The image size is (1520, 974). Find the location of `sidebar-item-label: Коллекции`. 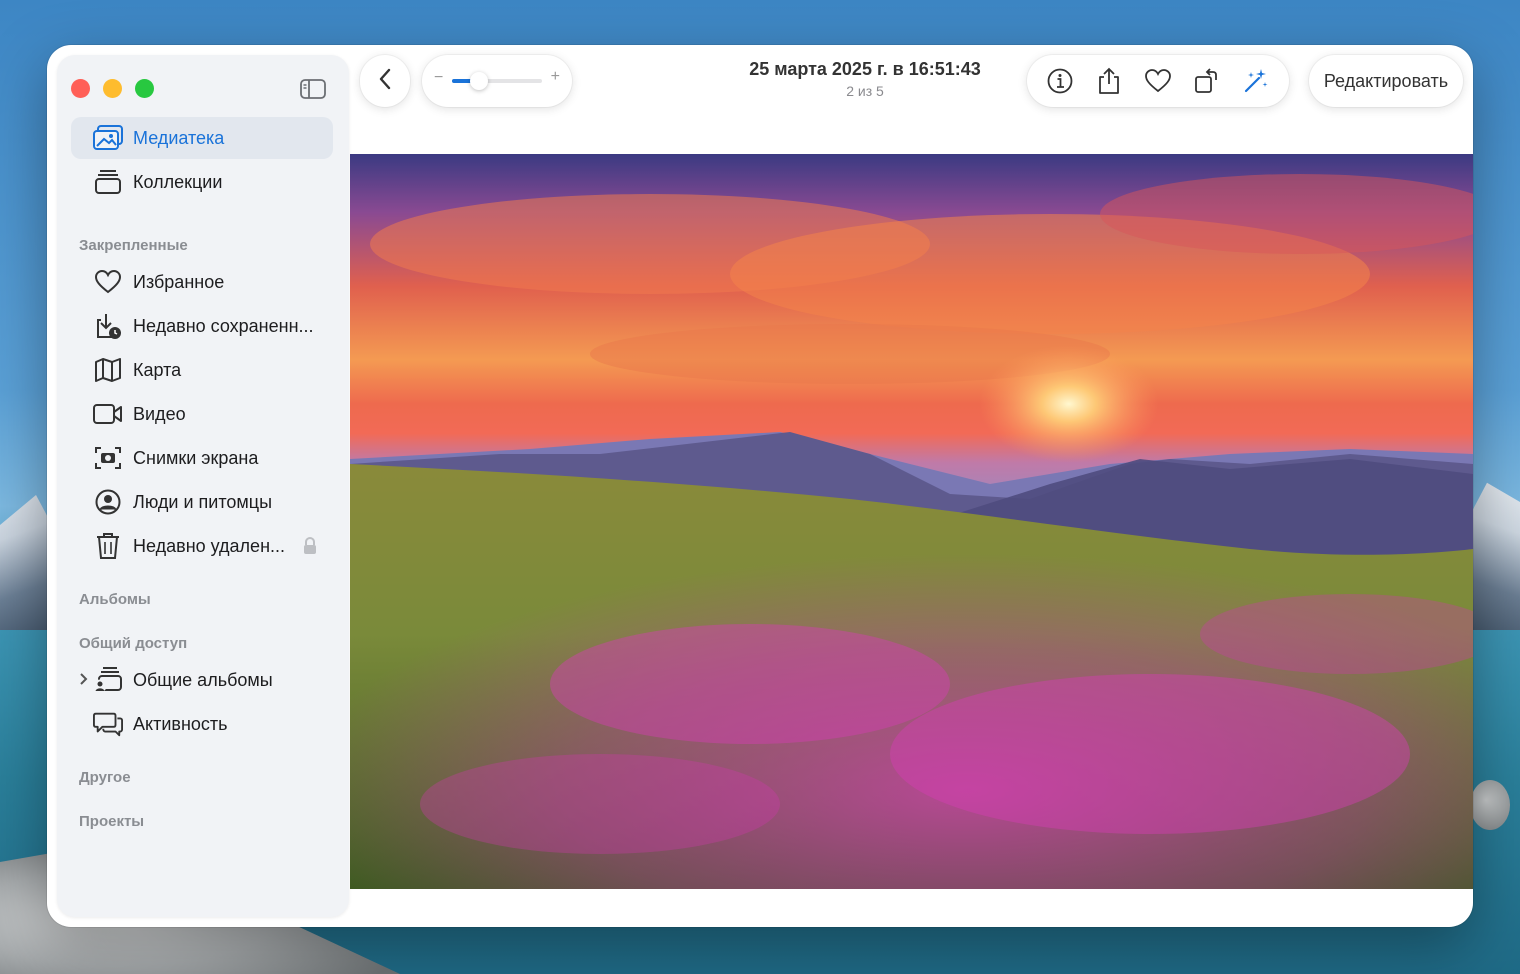

sidebar-item-label: Коллекции is located at coordinates (178, 181).